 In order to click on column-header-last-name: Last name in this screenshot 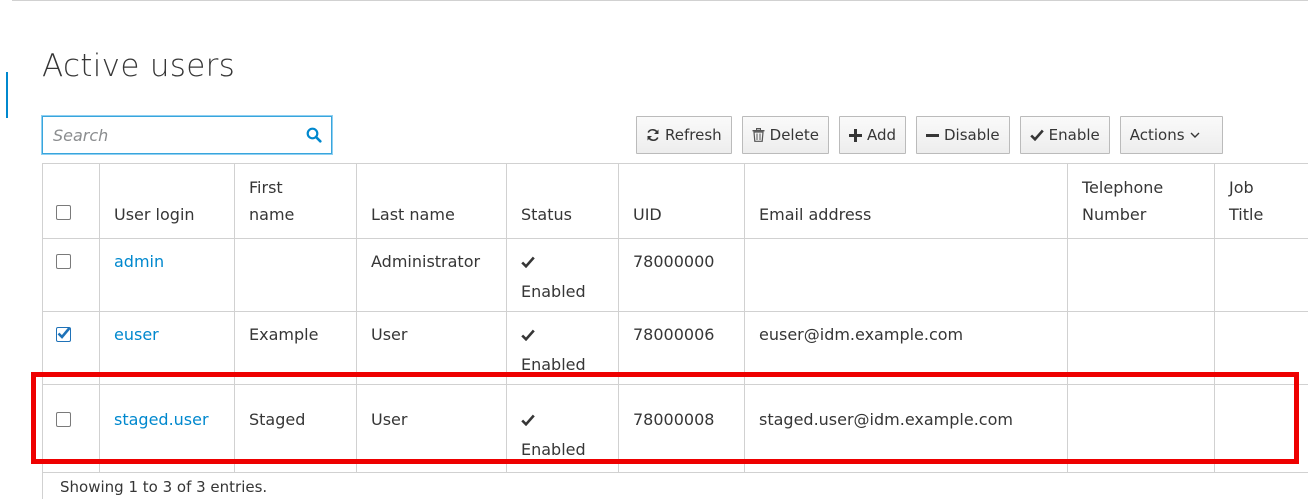, I will do `click(431, 201)`.